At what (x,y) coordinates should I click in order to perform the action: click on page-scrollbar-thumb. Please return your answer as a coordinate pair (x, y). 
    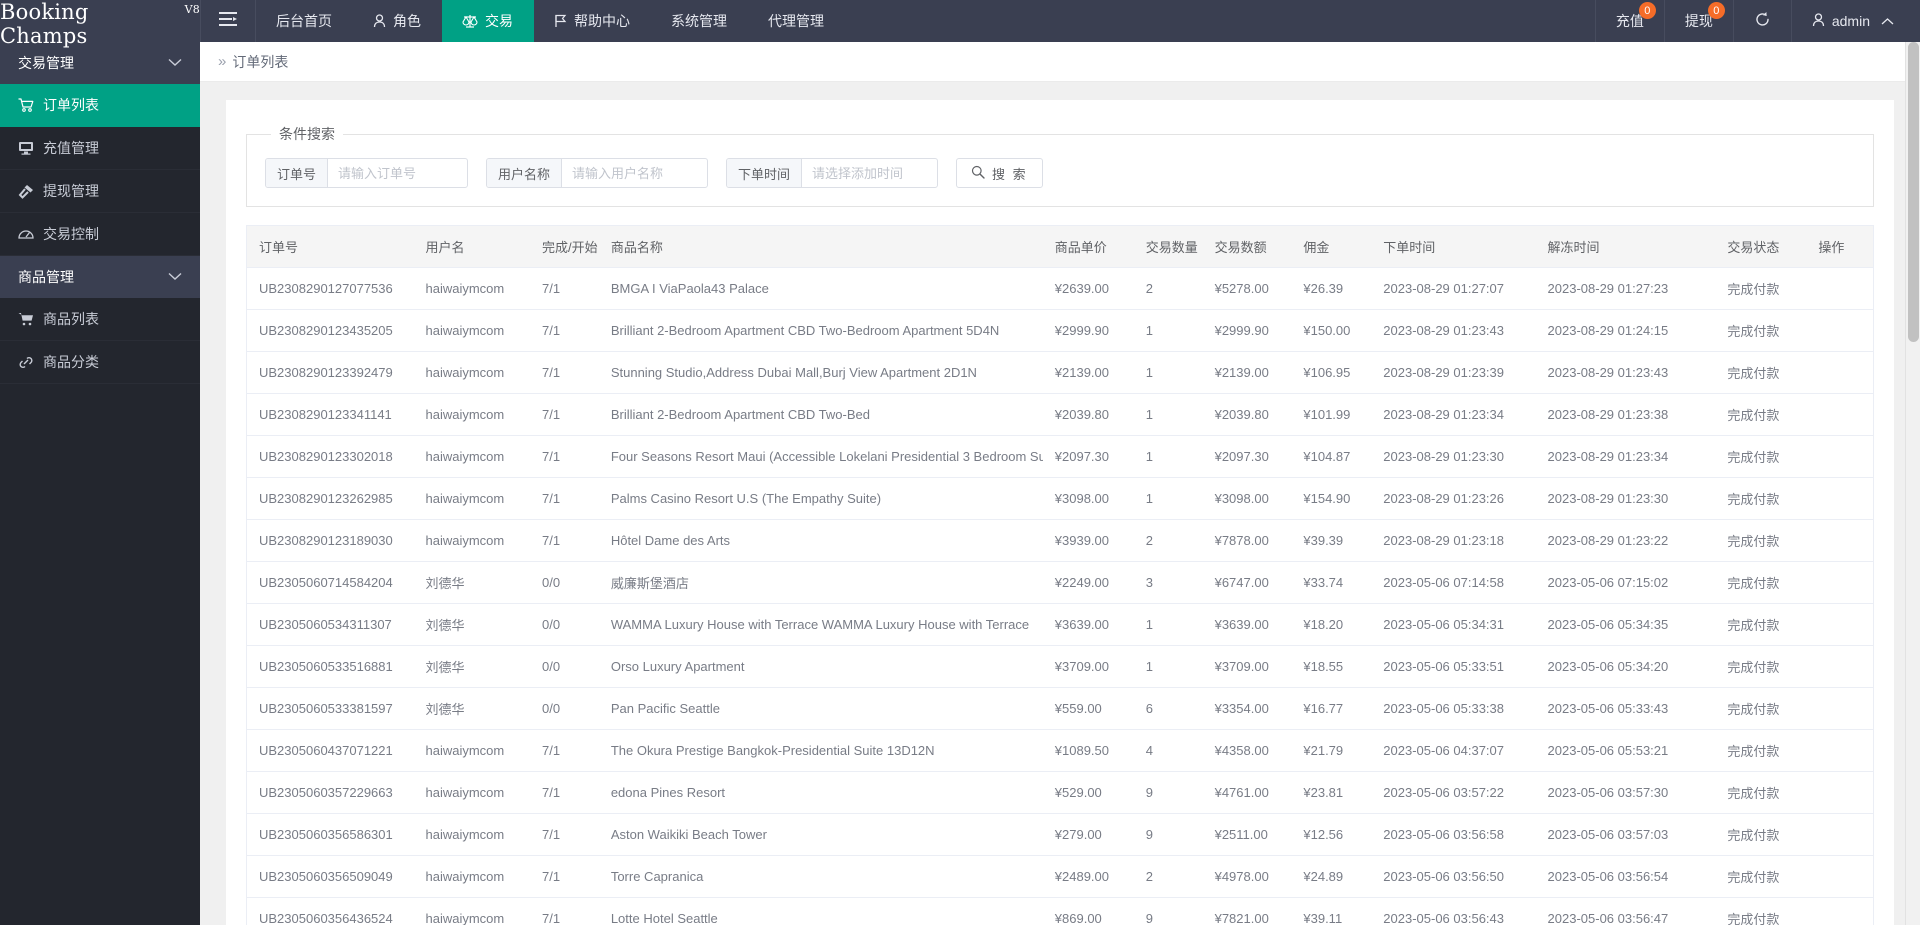
    Looking at the image, I should click on (1913, 192).